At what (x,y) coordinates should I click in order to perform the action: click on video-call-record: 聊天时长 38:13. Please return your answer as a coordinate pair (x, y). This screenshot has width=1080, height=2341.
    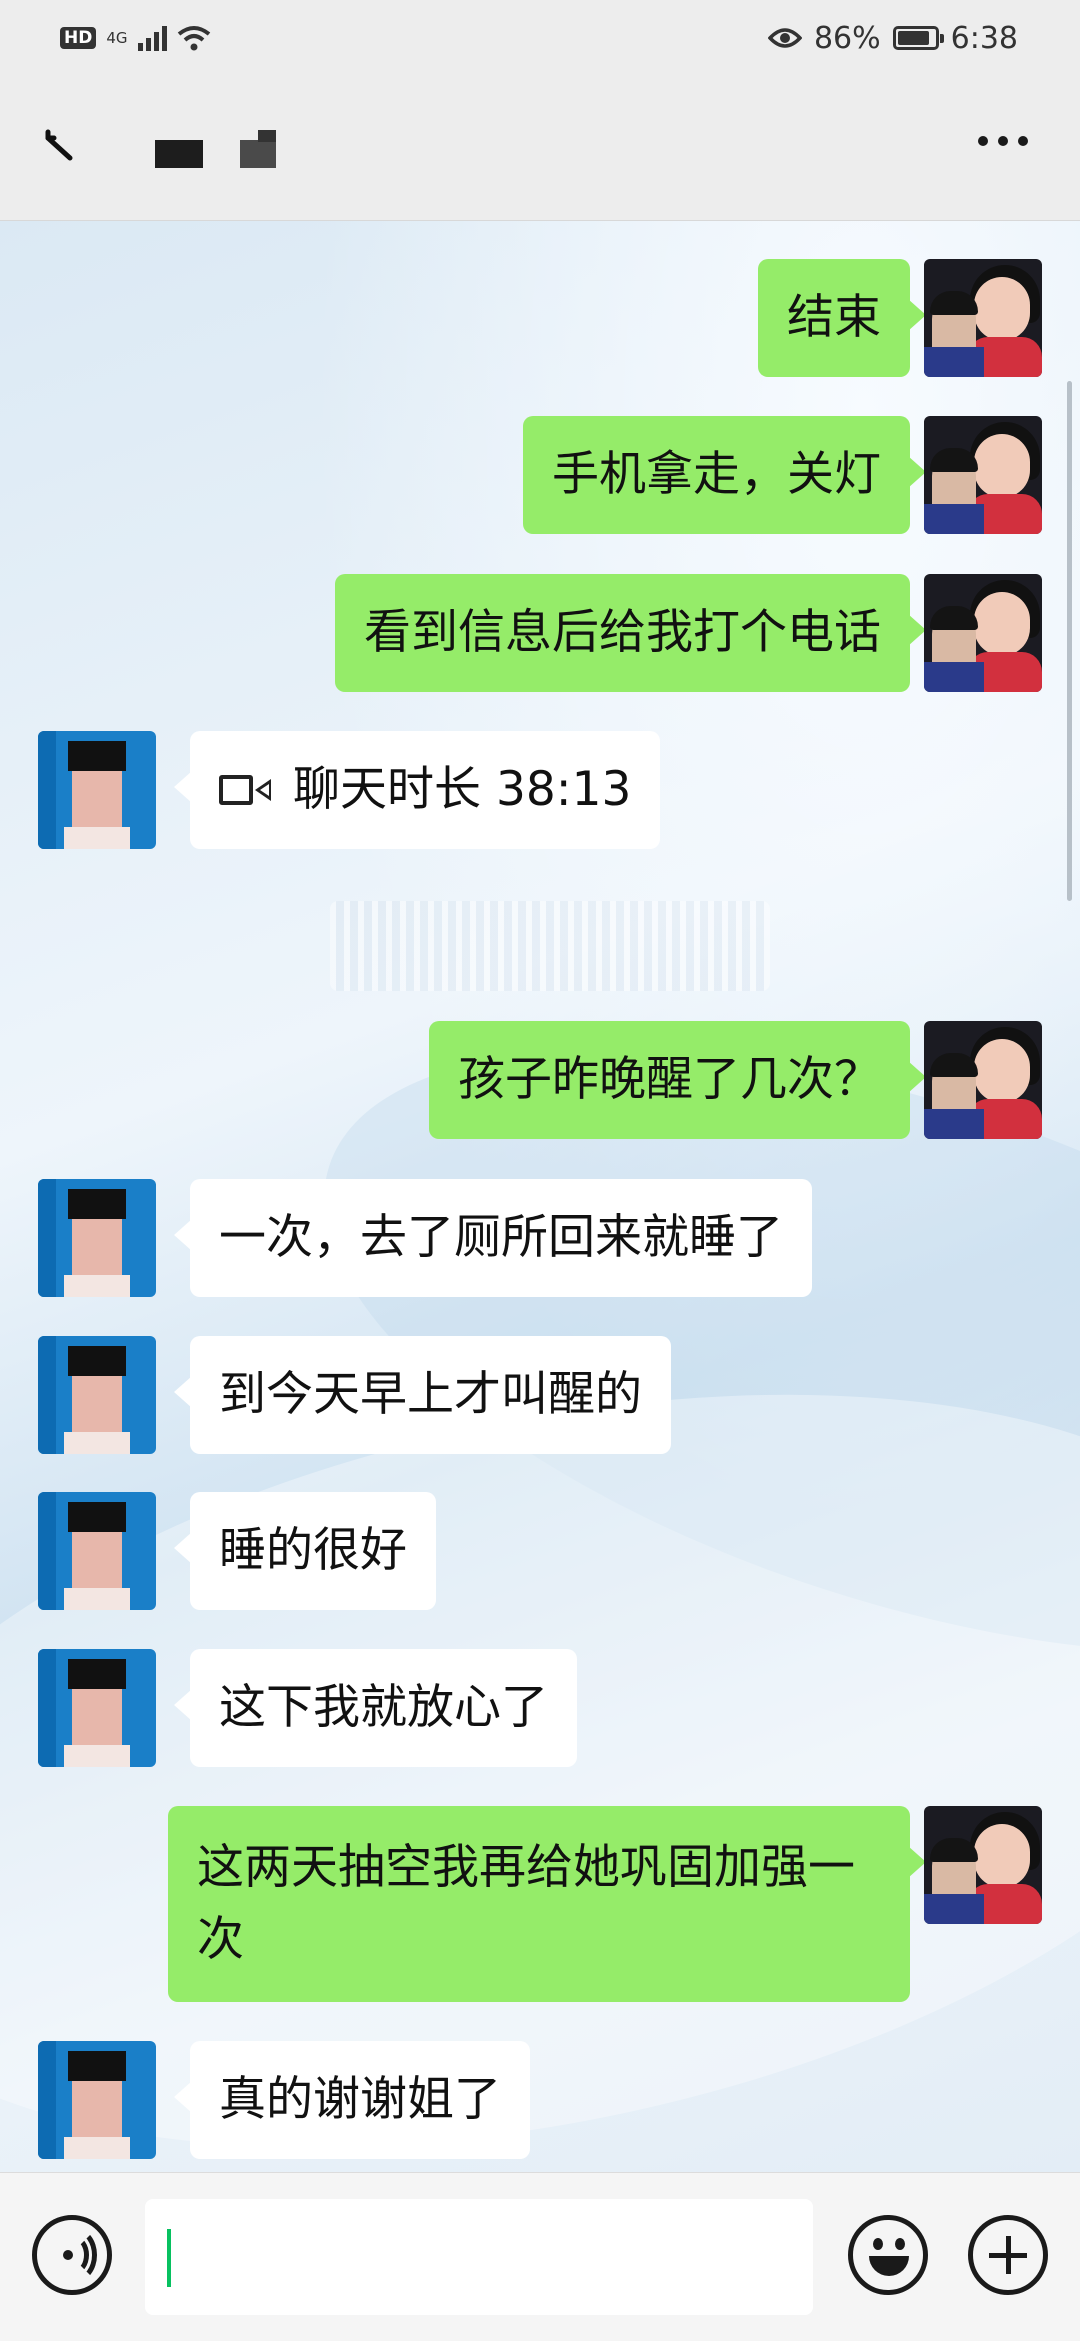
    Looking at the image, I should click on (417, 790).